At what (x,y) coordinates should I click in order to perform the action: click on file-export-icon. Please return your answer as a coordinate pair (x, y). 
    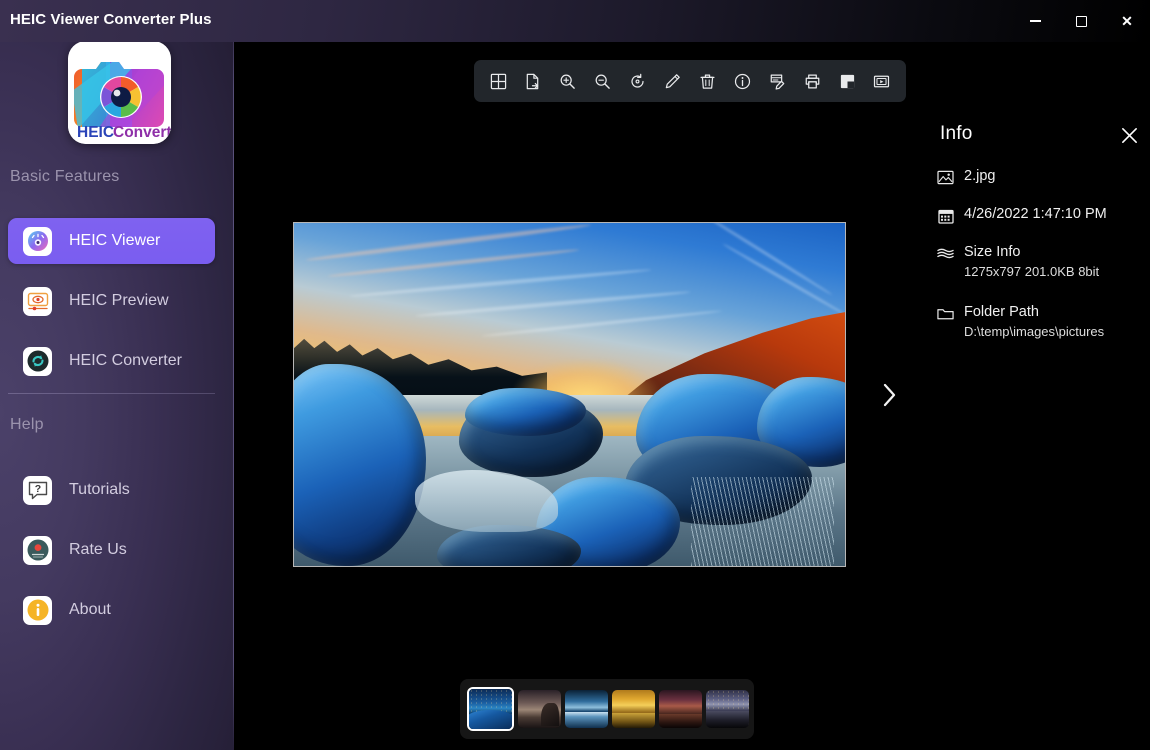
    Looking at the image, I should click on (533, 81).